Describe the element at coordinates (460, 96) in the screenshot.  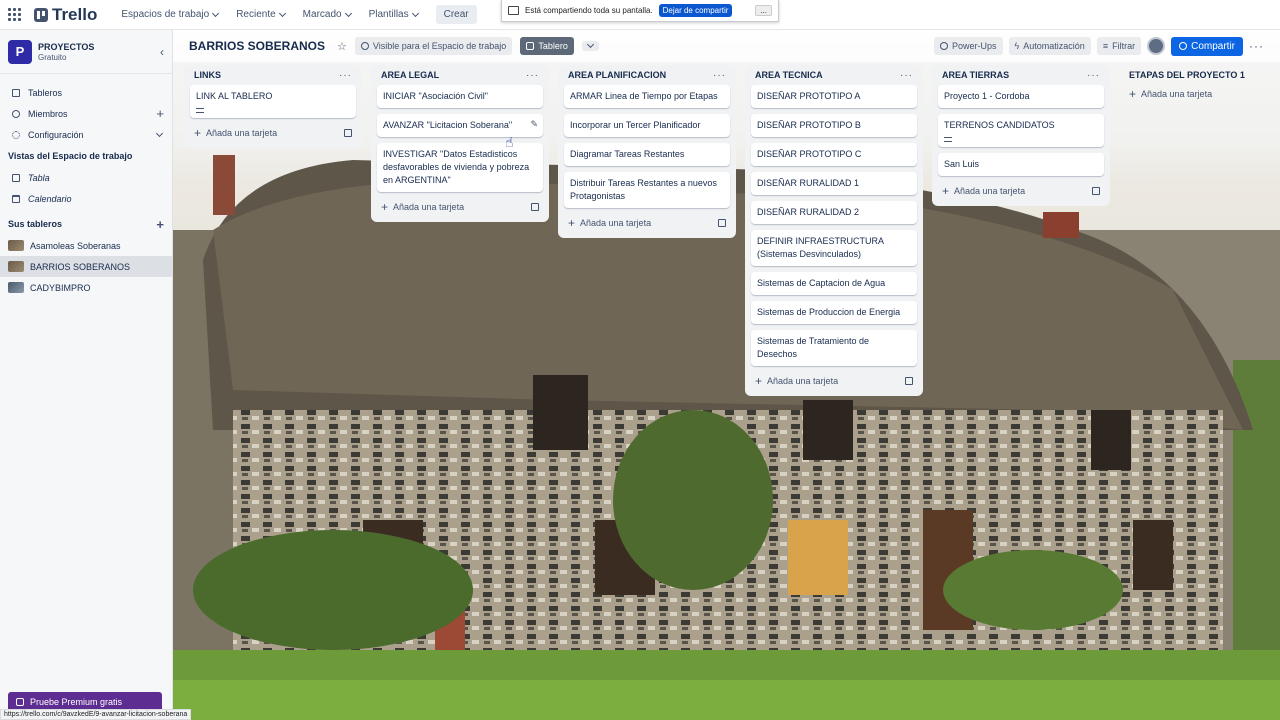
I see `card: INICIAR "Asociación Civil"` at that location.